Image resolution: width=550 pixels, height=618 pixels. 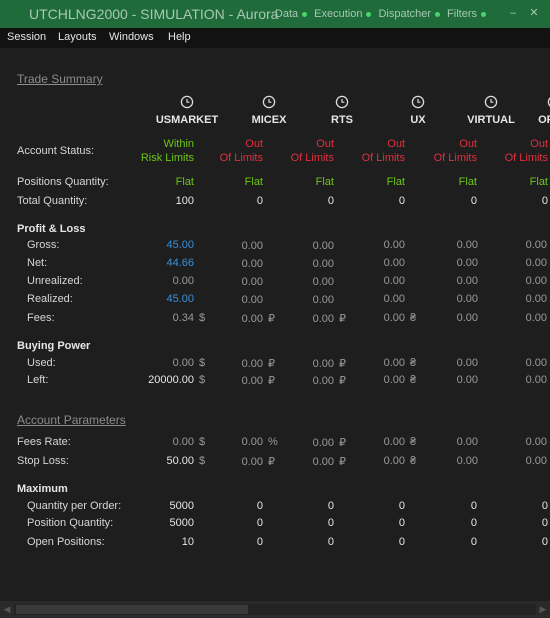 What do you see at coordinates (323, 381) in the screenshot?
I see `left-value: 0.00` at bounding box center [323, 381].